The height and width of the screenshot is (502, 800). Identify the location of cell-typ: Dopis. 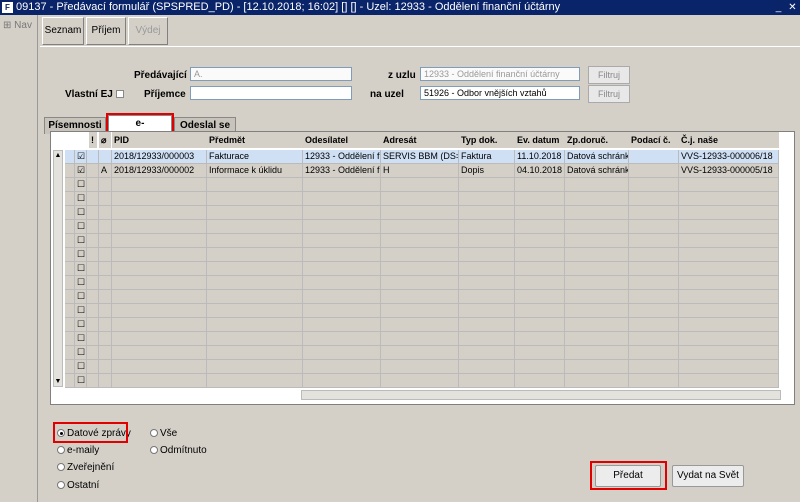
(487, 171).